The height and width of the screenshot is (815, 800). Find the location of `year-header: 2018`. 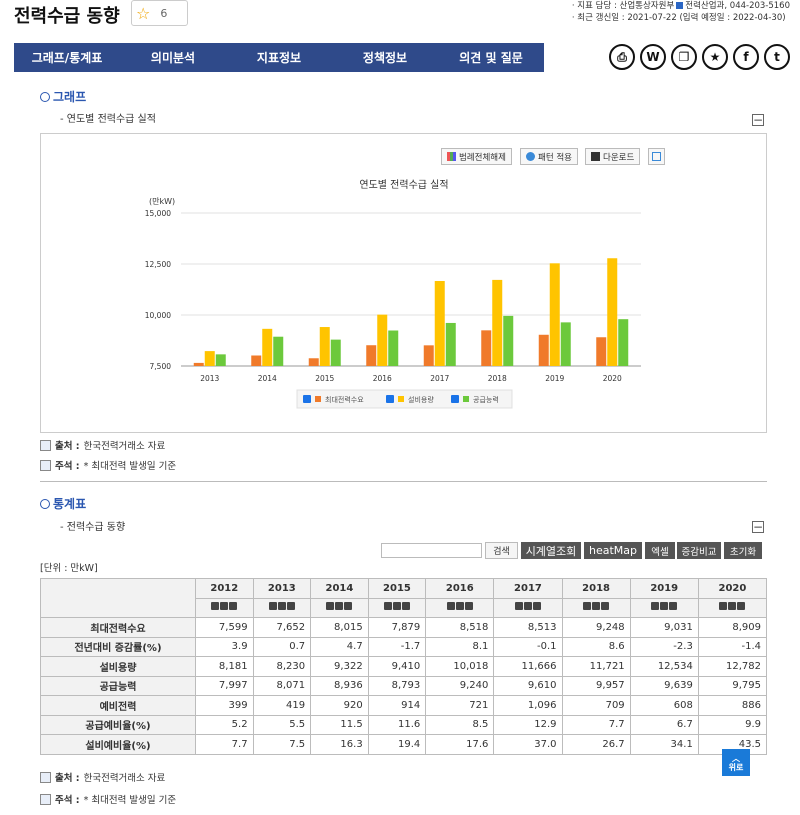

year-header: 2018 is located at coordinates (596, 588).